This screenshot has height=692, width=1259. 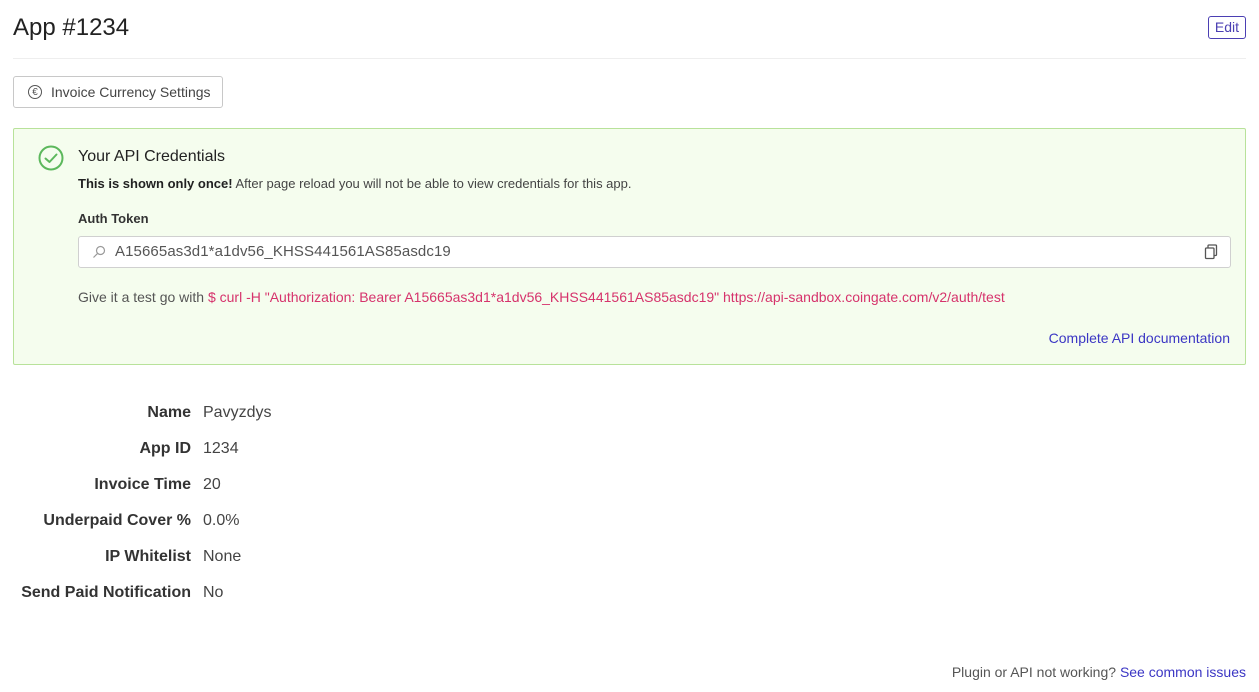 What do you see at coordinates (629, 29) in the screenshot?
I see `page-header: App #1234 Edit` at bounding box center [629, 29].